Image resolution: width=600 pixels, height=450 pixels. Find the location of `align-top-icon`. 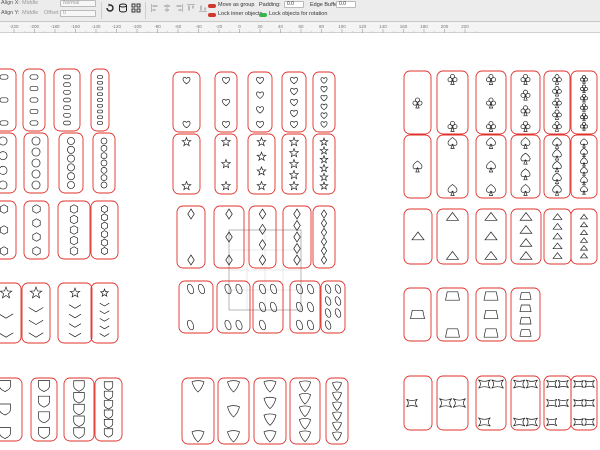

align-top-icon is located at coordinates (191, 8).